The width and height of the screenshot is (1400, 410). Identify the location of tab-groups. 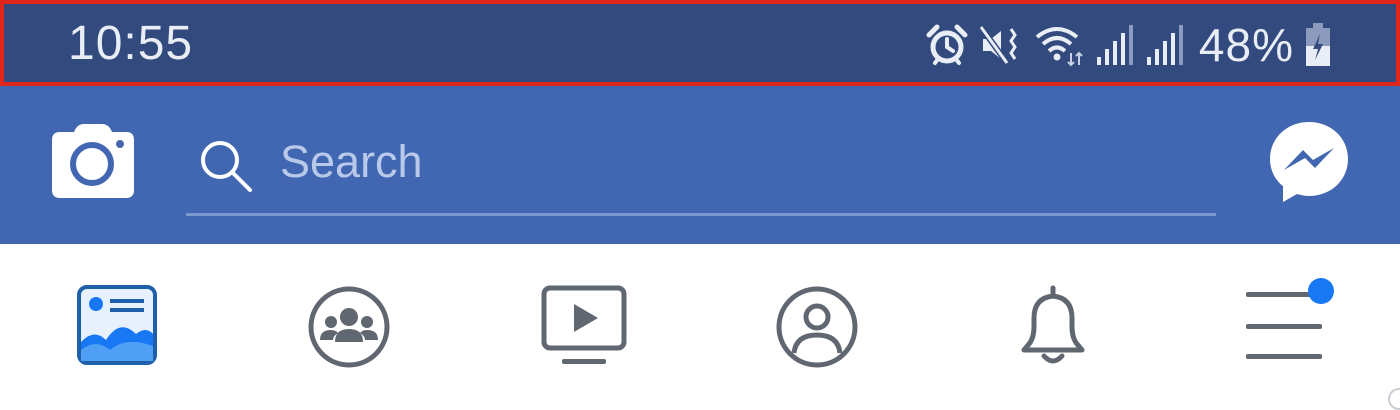
(351, 329).